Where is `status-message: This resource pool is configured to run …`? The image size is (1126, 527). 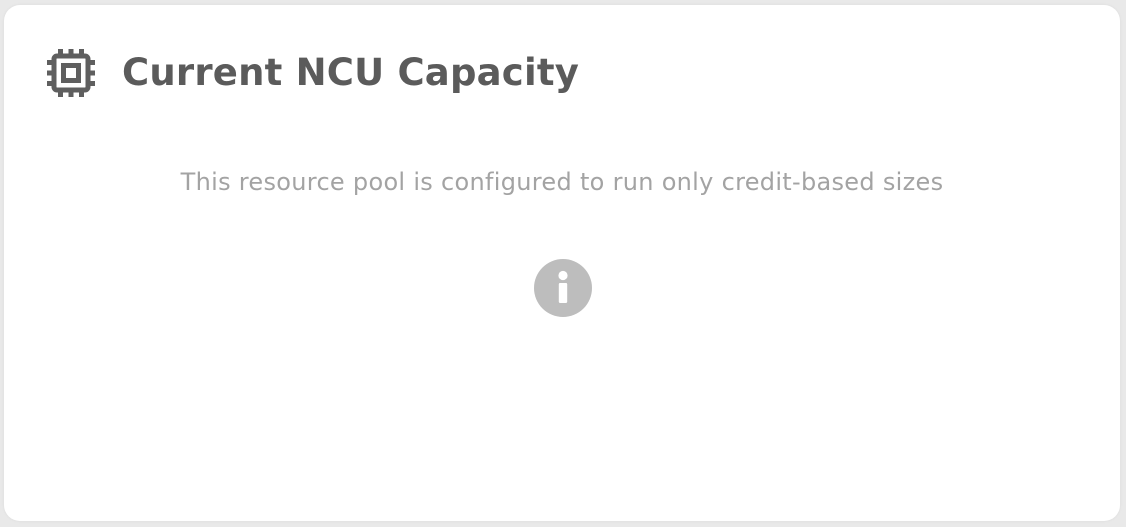 status-message: This resource pool is configured to run … is located at coordinates (562, 182).